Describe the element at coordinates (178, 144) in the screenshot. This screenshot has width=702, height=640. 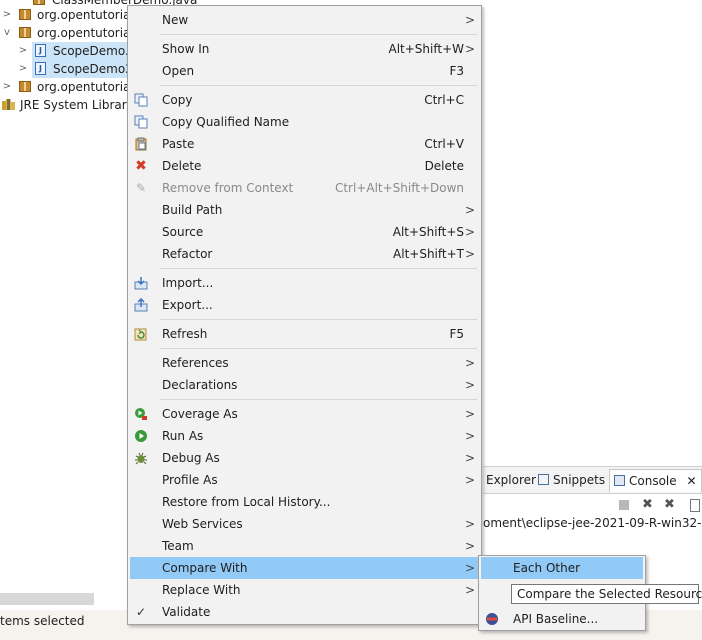
I see `menu-item-label: Paste` at that location.